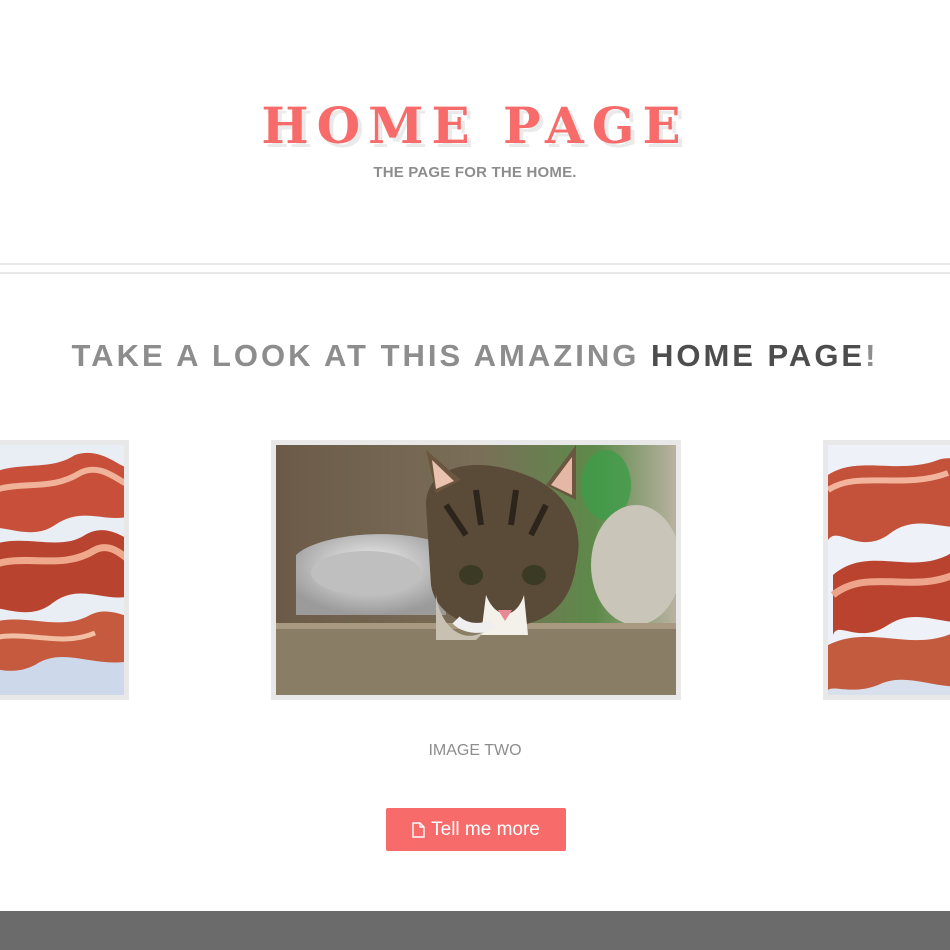  Describe the element at coordinates (872, 355) in the screenshot. I see `section-heading-end: !` at that location.